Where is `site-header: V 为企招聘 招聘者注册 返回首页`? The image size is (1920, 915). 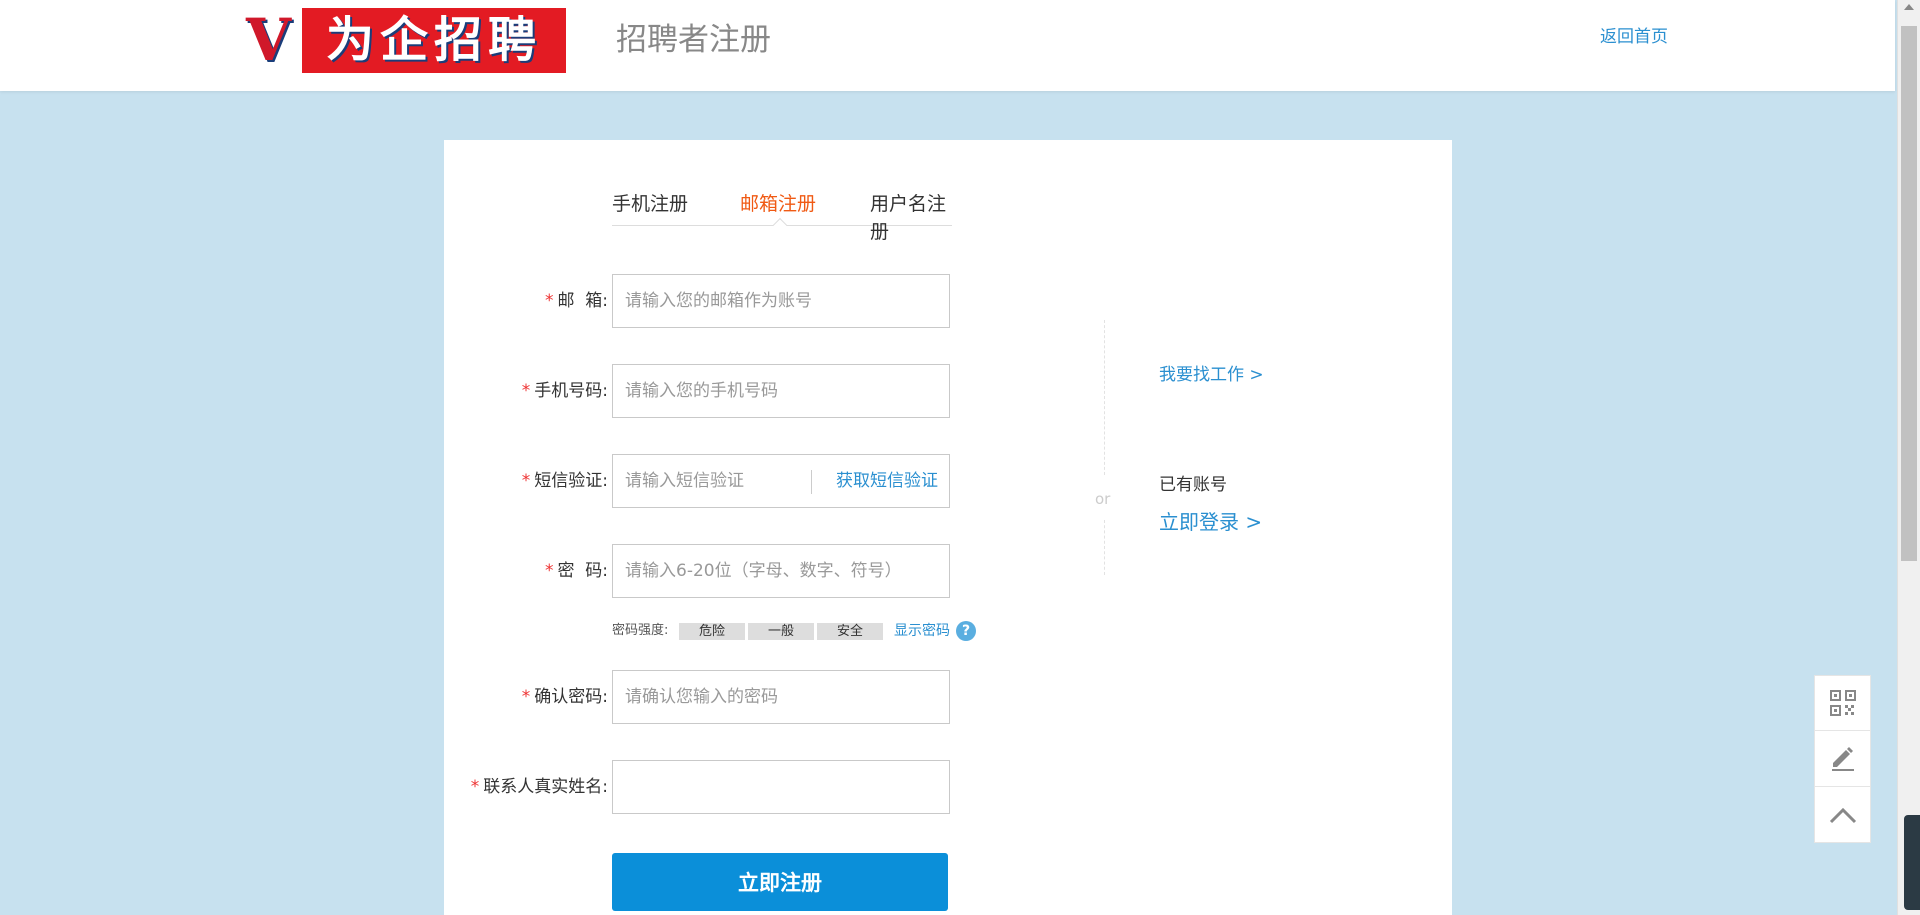
site-header: V 为企招聘 招聘者注册 返回首页 is located at coordinates (947, 45).